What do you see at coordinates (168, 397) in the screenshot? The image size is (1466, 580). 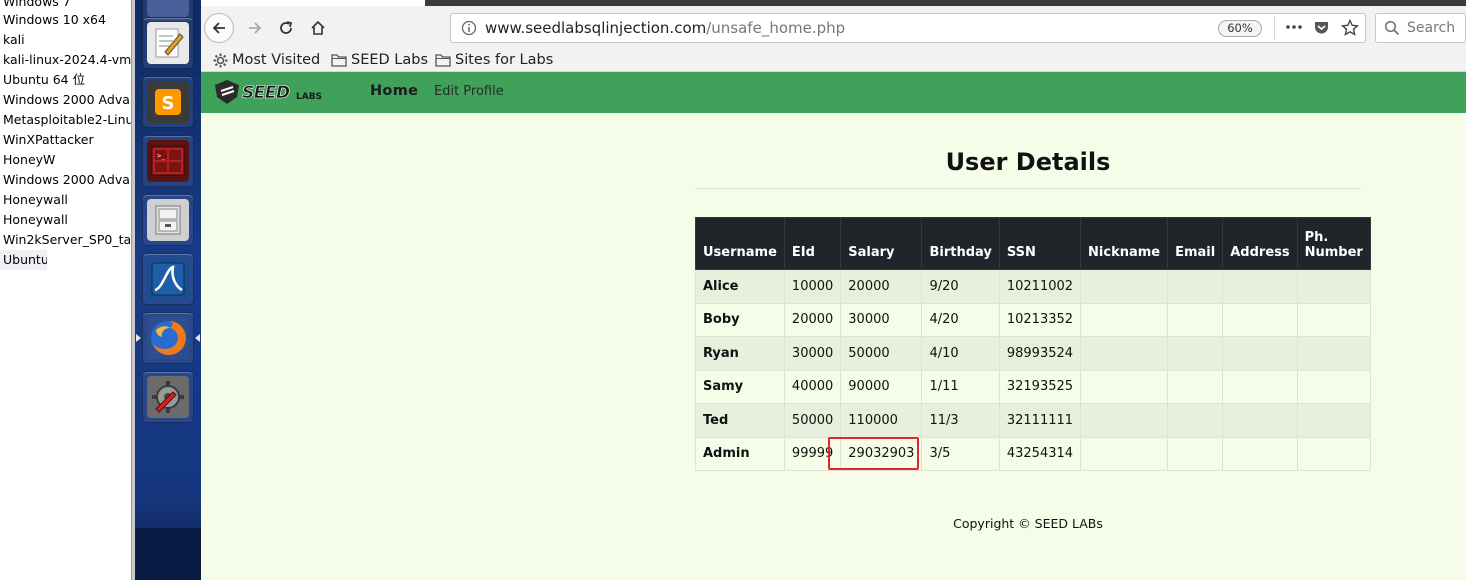 I see `system-settings-icon` at bounding box center [168, 397].